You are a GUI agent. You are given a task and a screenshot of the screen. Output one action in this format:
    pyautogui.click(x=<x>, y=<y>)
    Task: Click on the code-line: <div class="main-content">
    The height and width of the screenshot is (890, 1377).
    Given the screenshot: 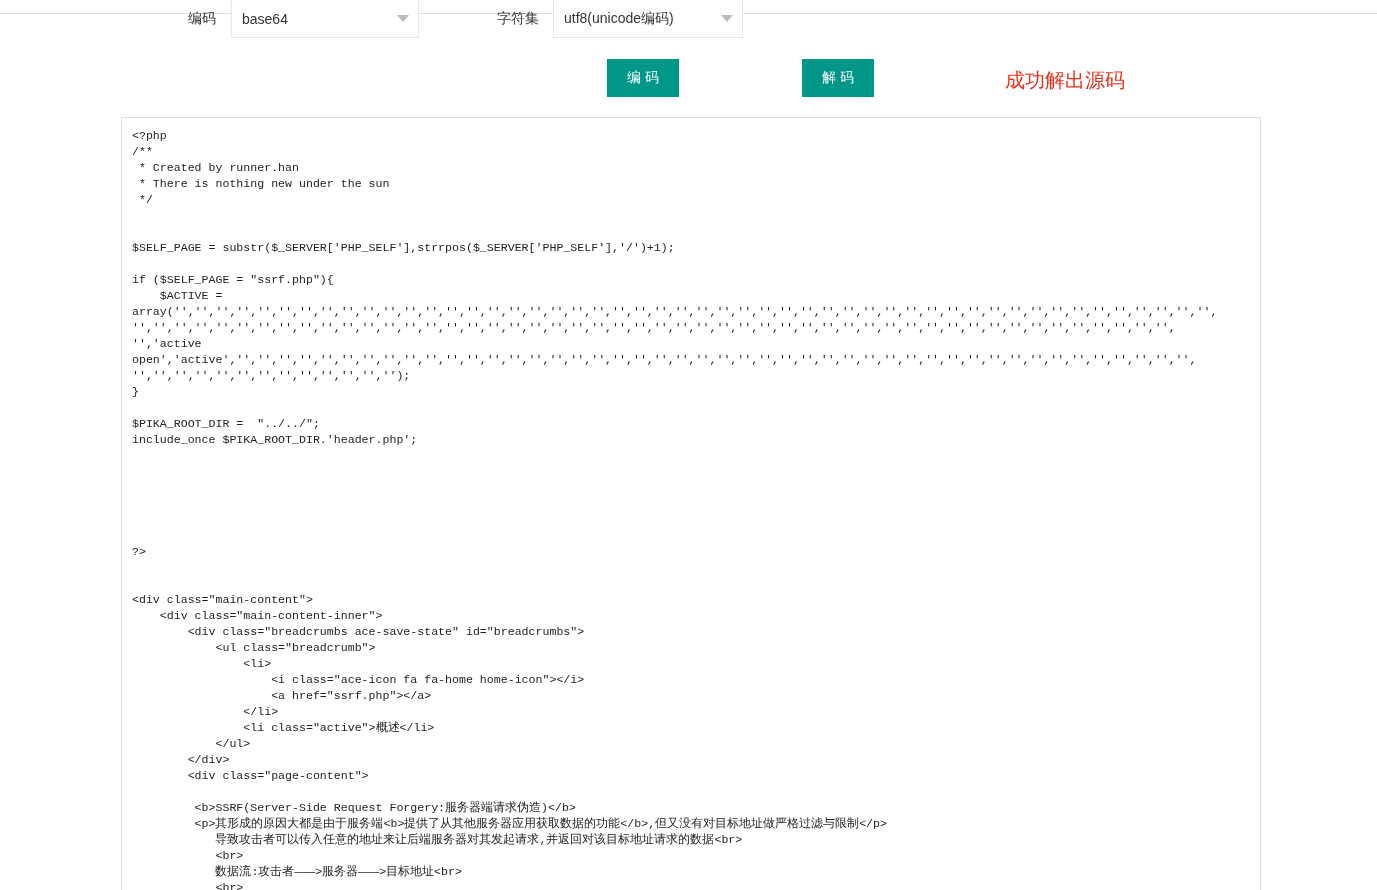 What is the action you would take?
    pyautogui.click(x=222, y=599)
    